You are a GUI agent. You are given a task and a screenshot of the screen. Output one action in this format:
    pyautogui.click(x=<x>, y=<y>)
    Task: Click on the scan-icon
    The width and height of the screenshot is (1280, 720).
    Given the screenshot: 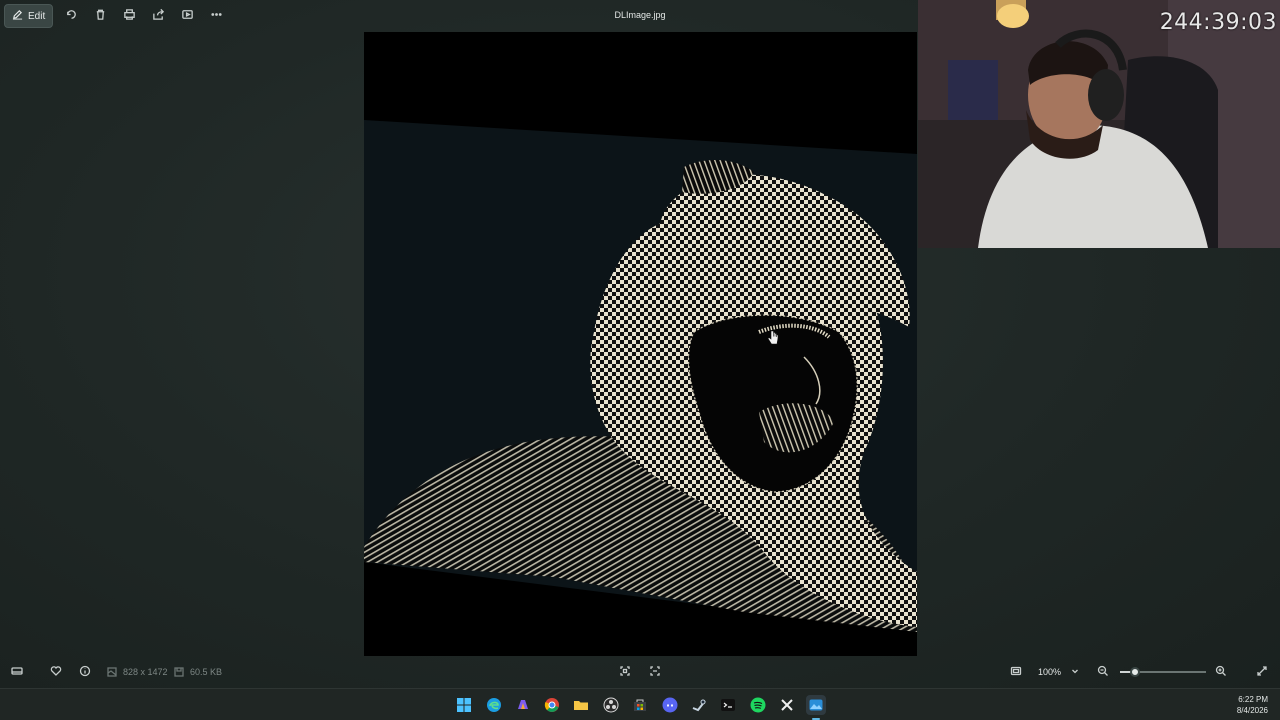 What is the action you would take?
    pyautogui.click(x=655, y=672)
    